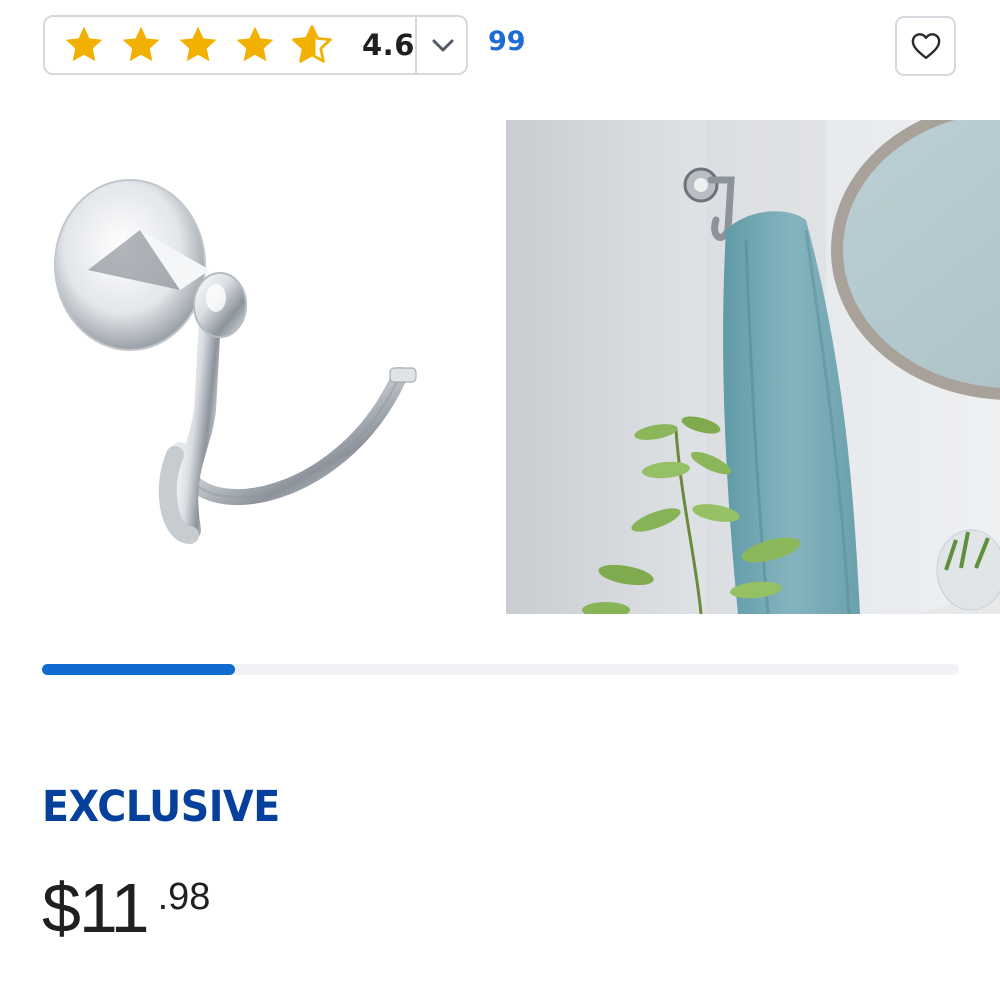 This screenshot has height=1000, width=1000. I want to click on rating-value: 4.6, so click(388, 45).